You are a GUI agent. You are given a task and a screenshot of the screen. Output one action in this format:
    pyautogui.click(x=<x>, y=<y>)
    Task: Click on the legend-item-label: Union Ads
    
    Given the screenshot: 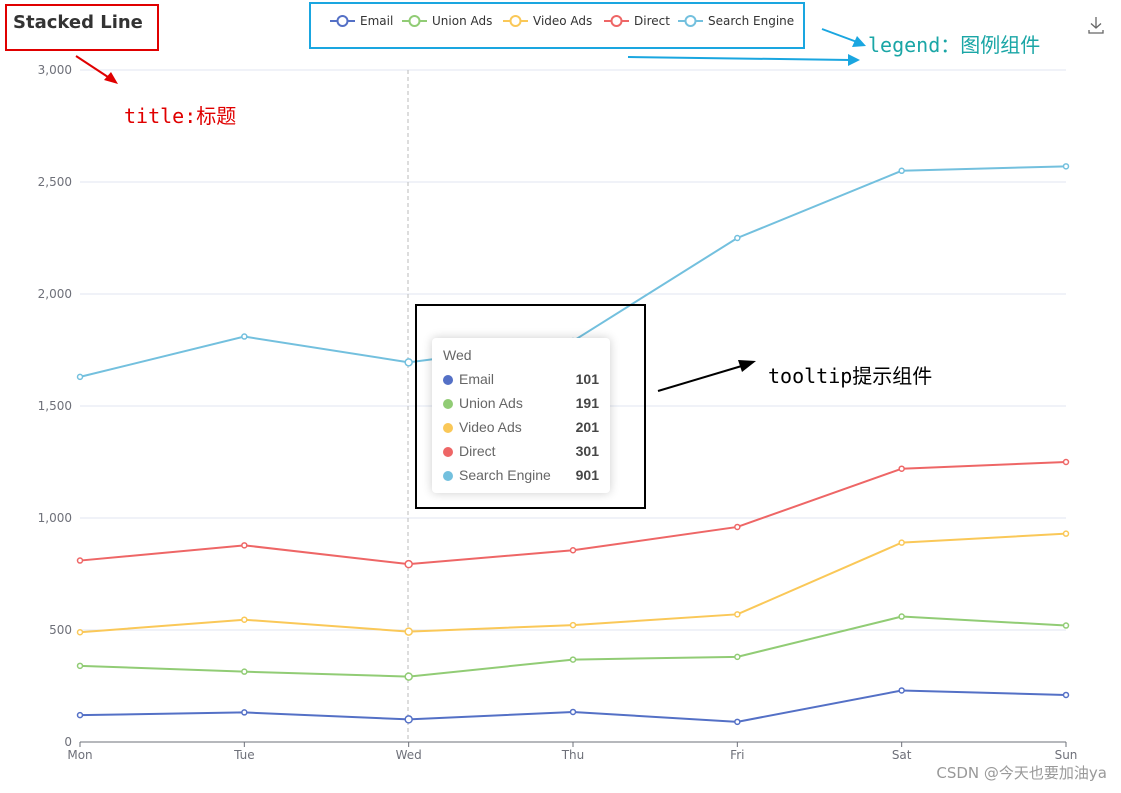 What is the action you would take?
    pyautogui.click(x=462, y=21)
    